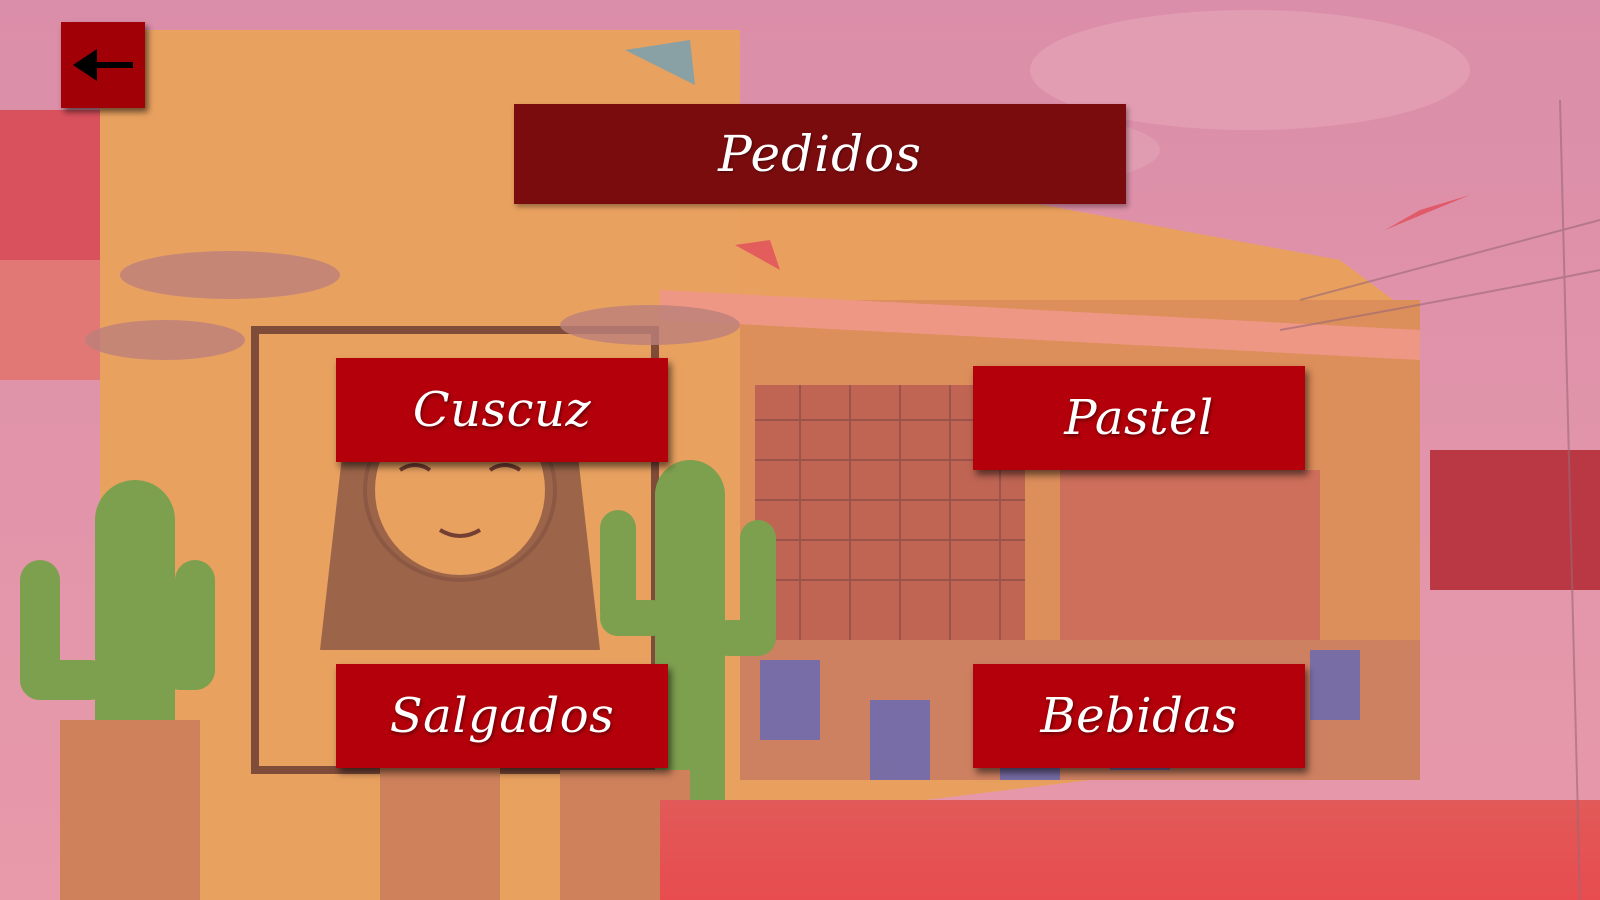 The height and width of the screenshot is (900, 1600). I want to click on arrow-left-icon, so click(103, 65).